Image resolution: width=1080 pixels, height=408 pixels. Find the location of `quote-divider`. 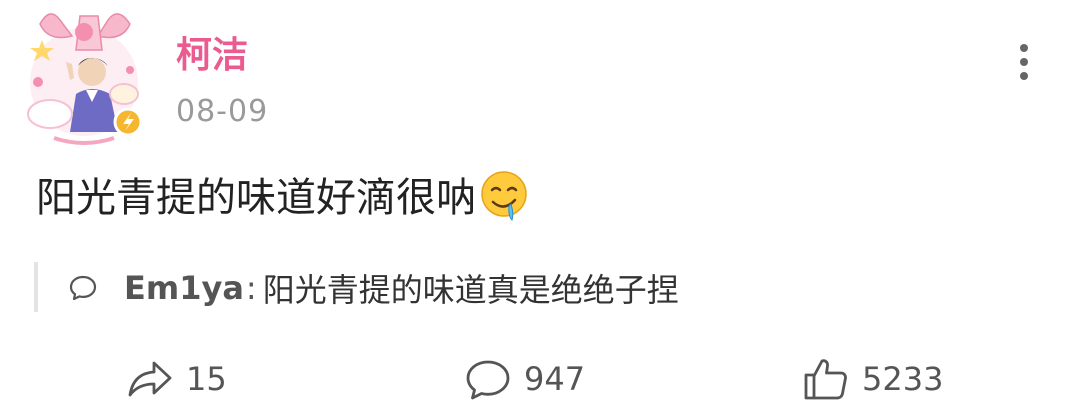

quote-divider is located at coordinates (36, 287).